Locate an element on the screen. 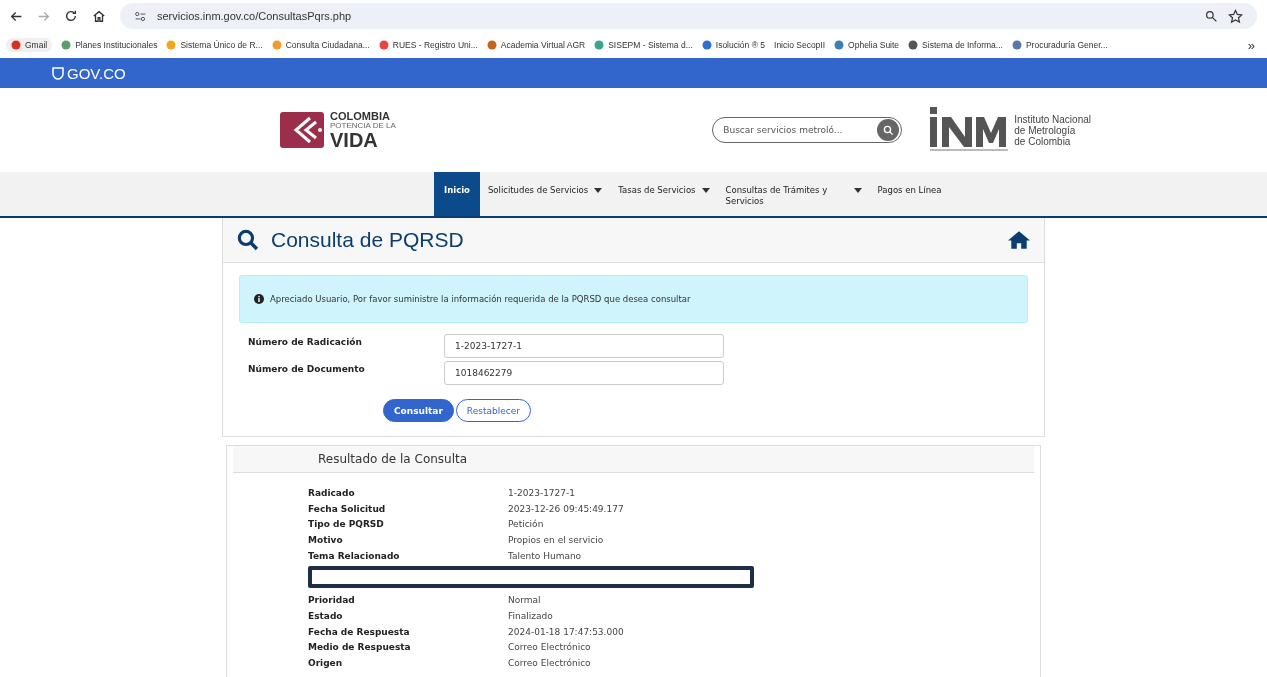 Image resolution: width=1267 pixels, height=677 pixels. page-title: Consulta de PQRSD is located at coordinates (367, 240).